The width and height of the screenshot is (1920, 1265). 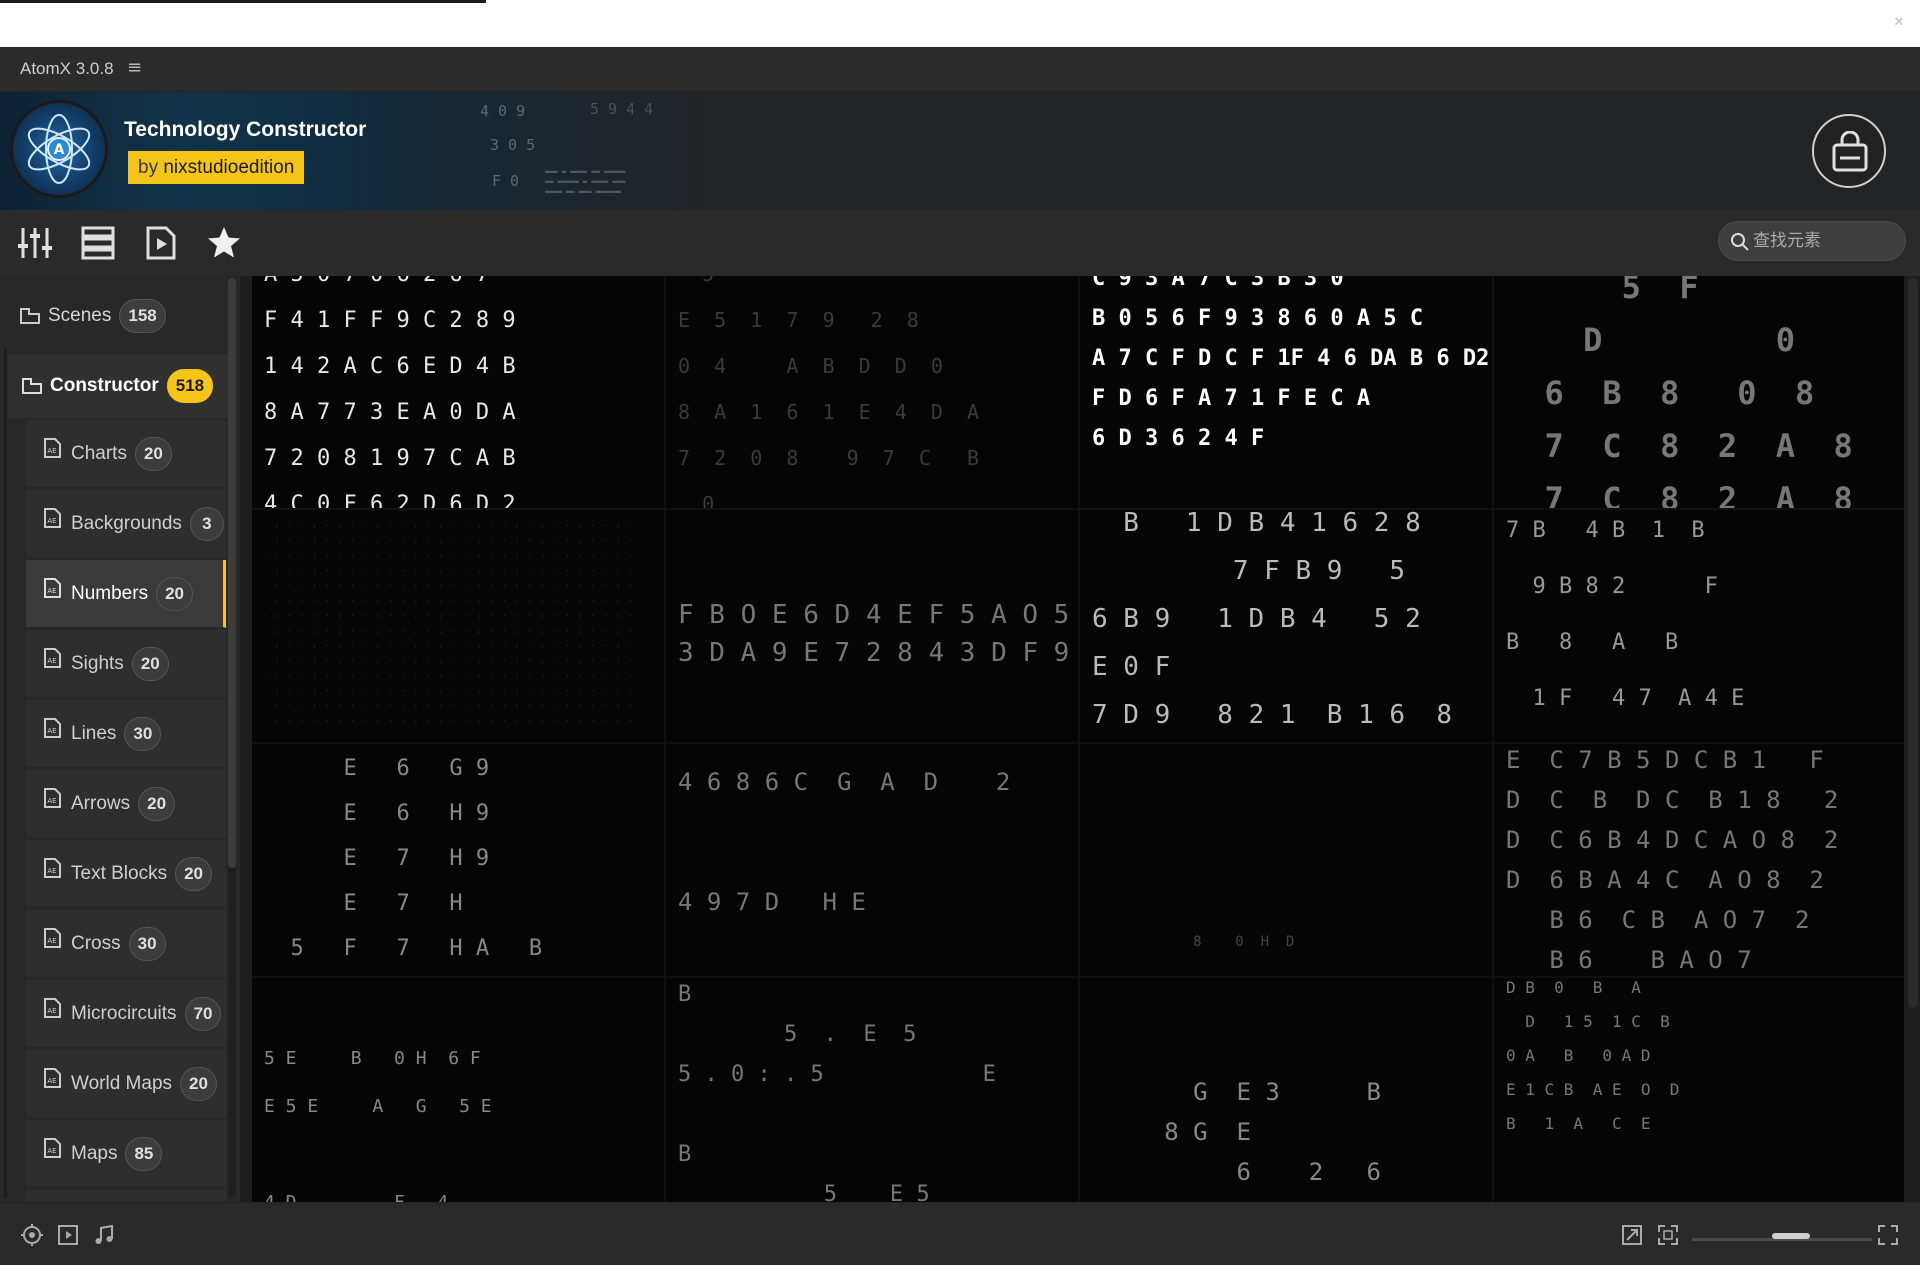 What do you see at coordinates (810, 366) in the screenshot?
I see `tile-text-row: 0 4 A B D D 0` at bounding box center [810, 366].